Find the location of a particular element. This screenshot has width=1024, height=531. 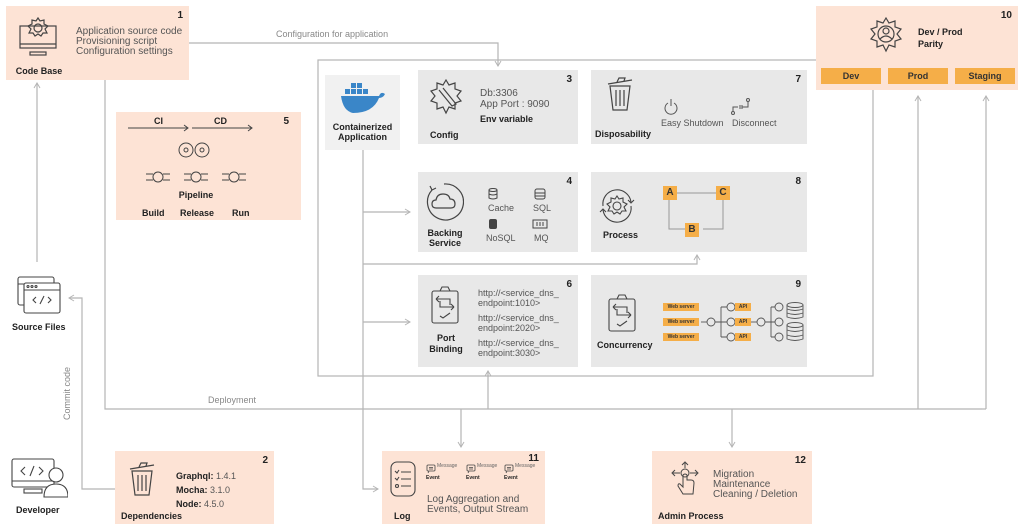

parity-panel: 10 Dev / Prod Parity Dev Prod Staging is located at coordinates (917, 48).